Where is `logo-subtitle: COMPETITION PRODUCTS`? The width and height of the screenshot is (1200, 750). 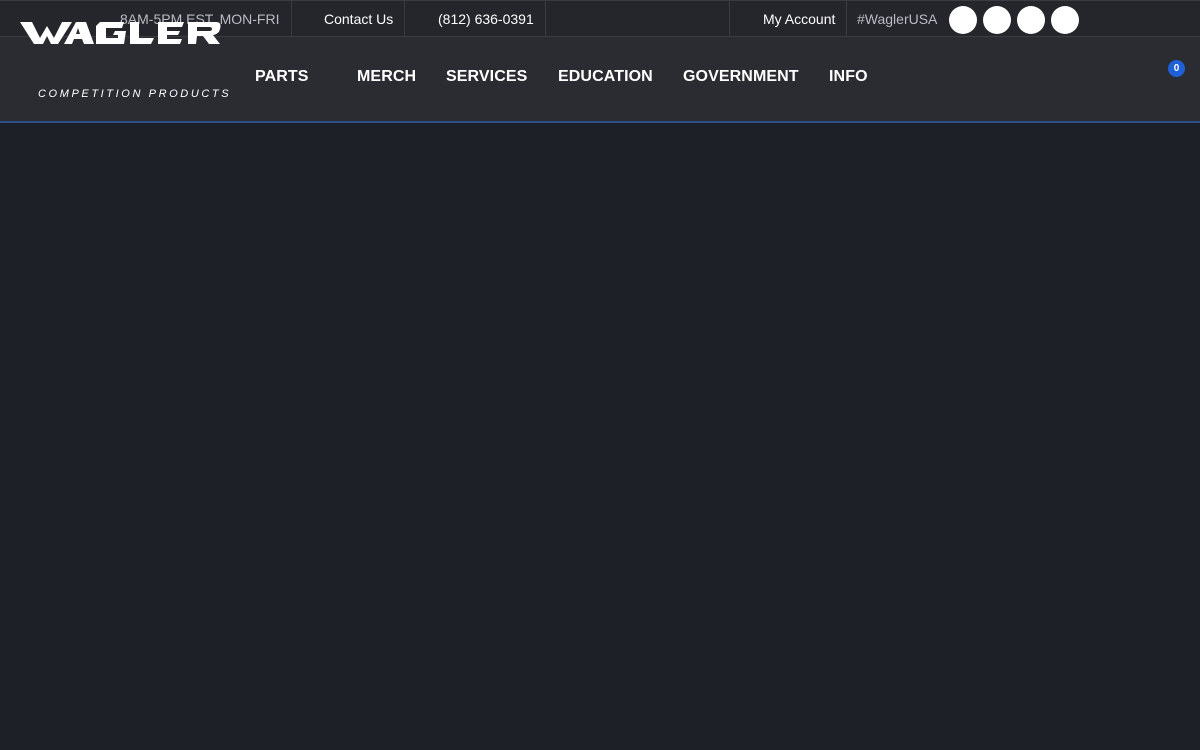
logo-subtitle: COMPETITION PRODUCTS is located at coordinates (135, 94).